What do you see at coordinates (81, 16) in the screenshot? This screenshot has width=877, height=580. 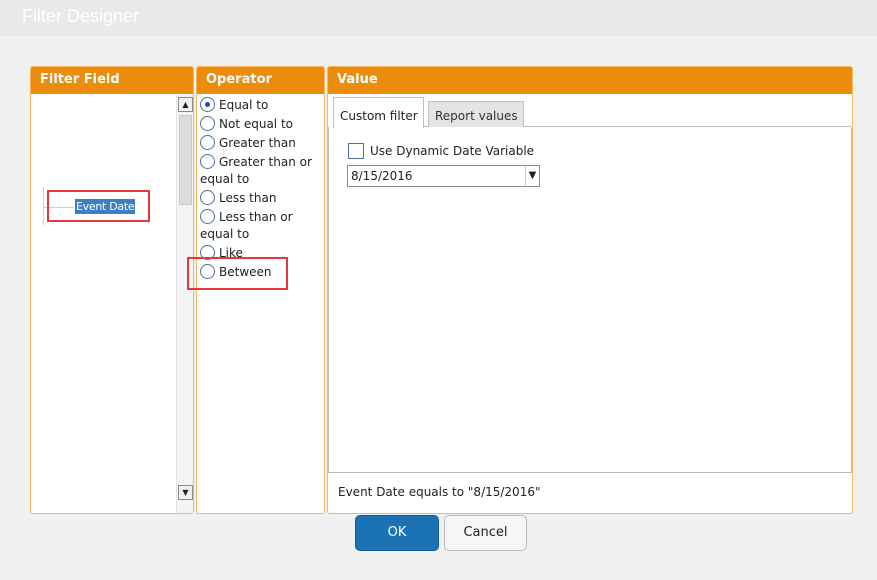 I see `window-title: Filter Designer` at bounding box center [81, 16].